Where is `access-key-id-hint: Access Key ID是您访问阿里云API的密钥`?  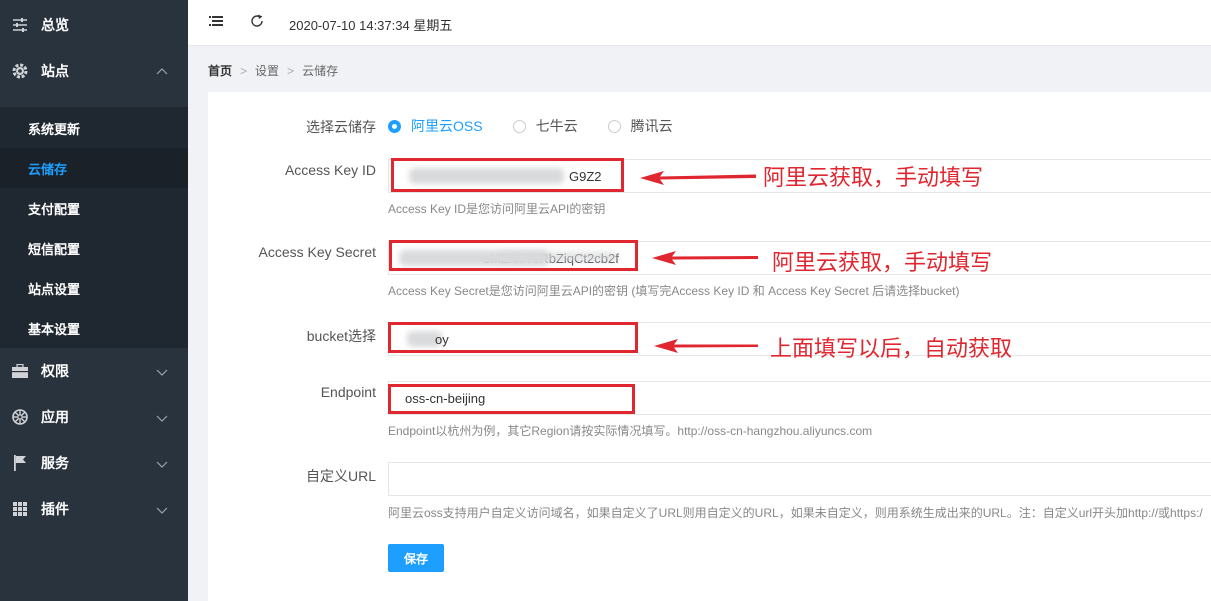 access-key-id-hint: Access Key ID是您访问阿里云API的密钥 is located at coordinates (497, 209).